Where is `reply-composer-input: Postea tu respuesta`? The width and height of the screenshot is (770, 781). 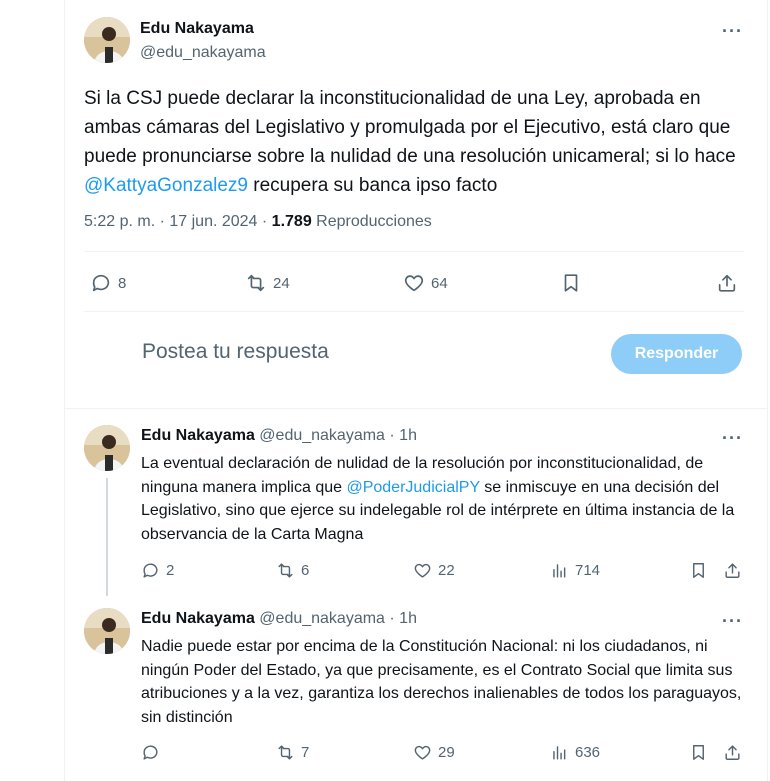
reply-composer-input: Postea tu respuesta is located at coordinates (235, 352).